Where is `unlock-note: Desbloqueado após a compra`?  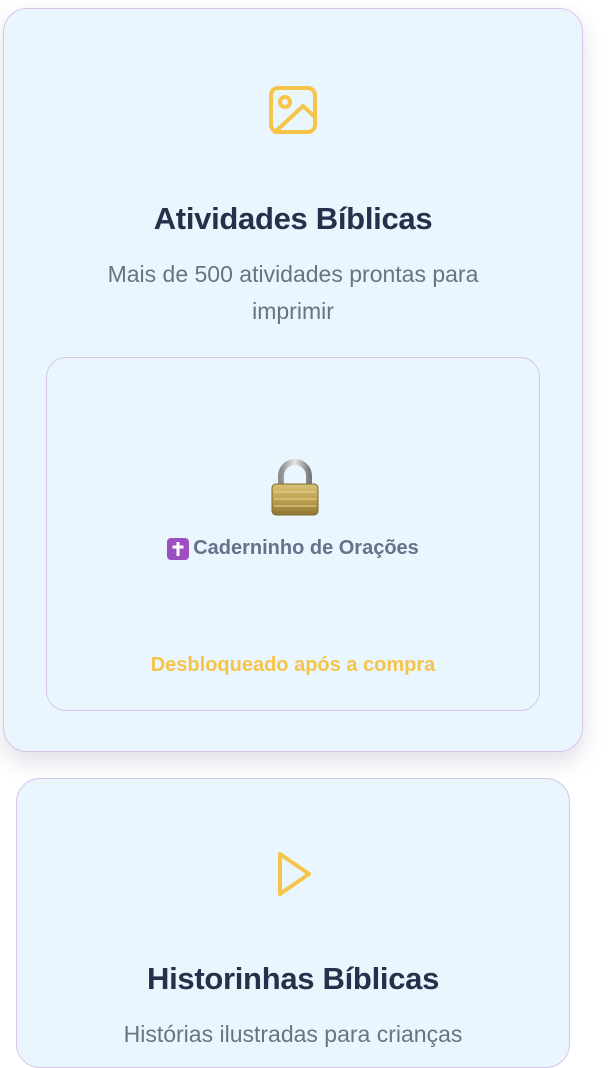 unlock-note: Desbloqueado após a compra is located at coordinates (293, 665).